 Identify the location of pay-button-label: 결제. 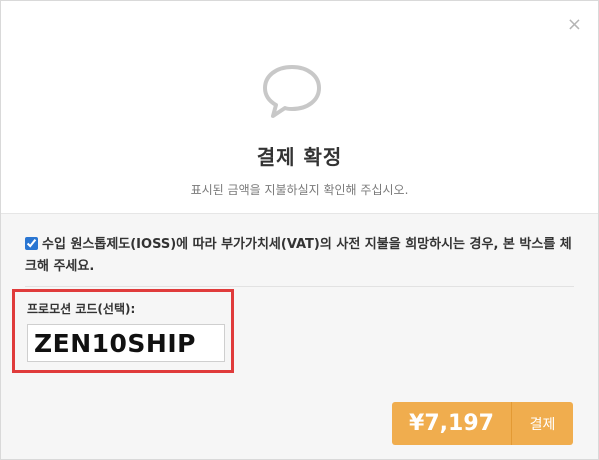
(542, 424).